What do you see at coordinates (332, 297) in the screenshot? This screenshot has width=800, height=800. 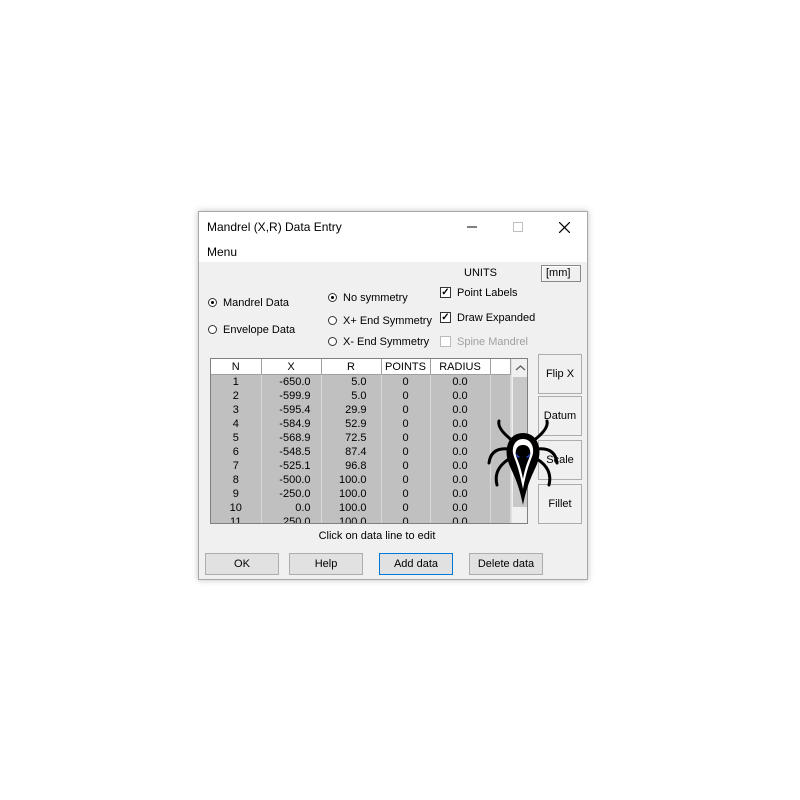 I see `radio-no-symmetry` at bounding box center [332, 297].